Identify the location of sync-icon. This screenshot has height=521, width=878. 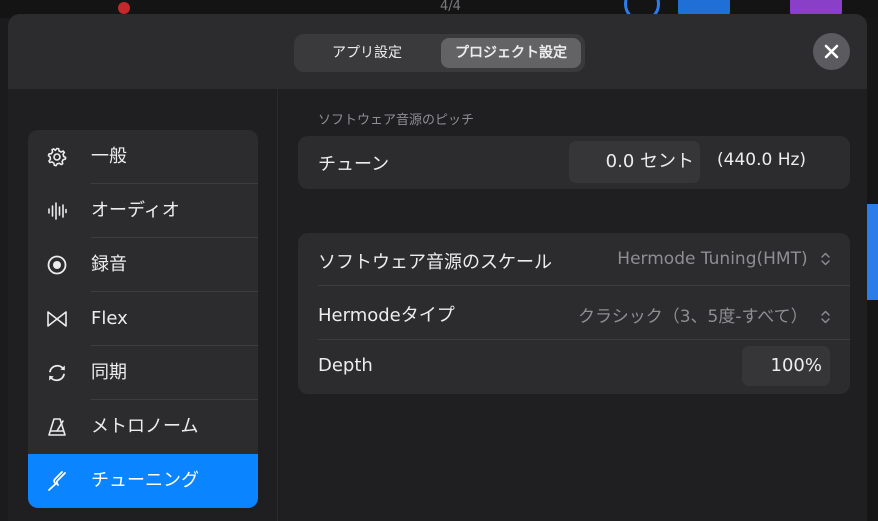
(57, 373).